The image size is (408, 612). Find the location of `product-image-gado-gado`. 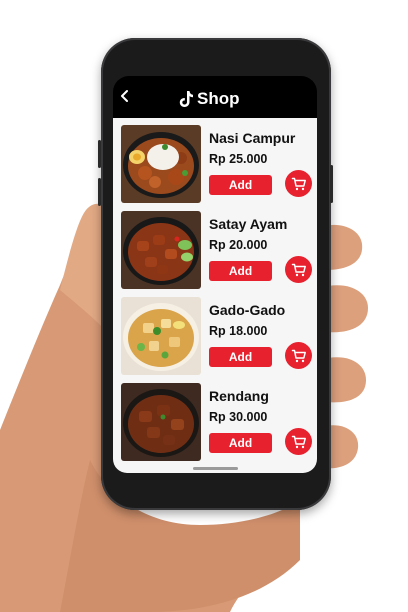

product-image-gado-gado is located at coordinates (161, 336).